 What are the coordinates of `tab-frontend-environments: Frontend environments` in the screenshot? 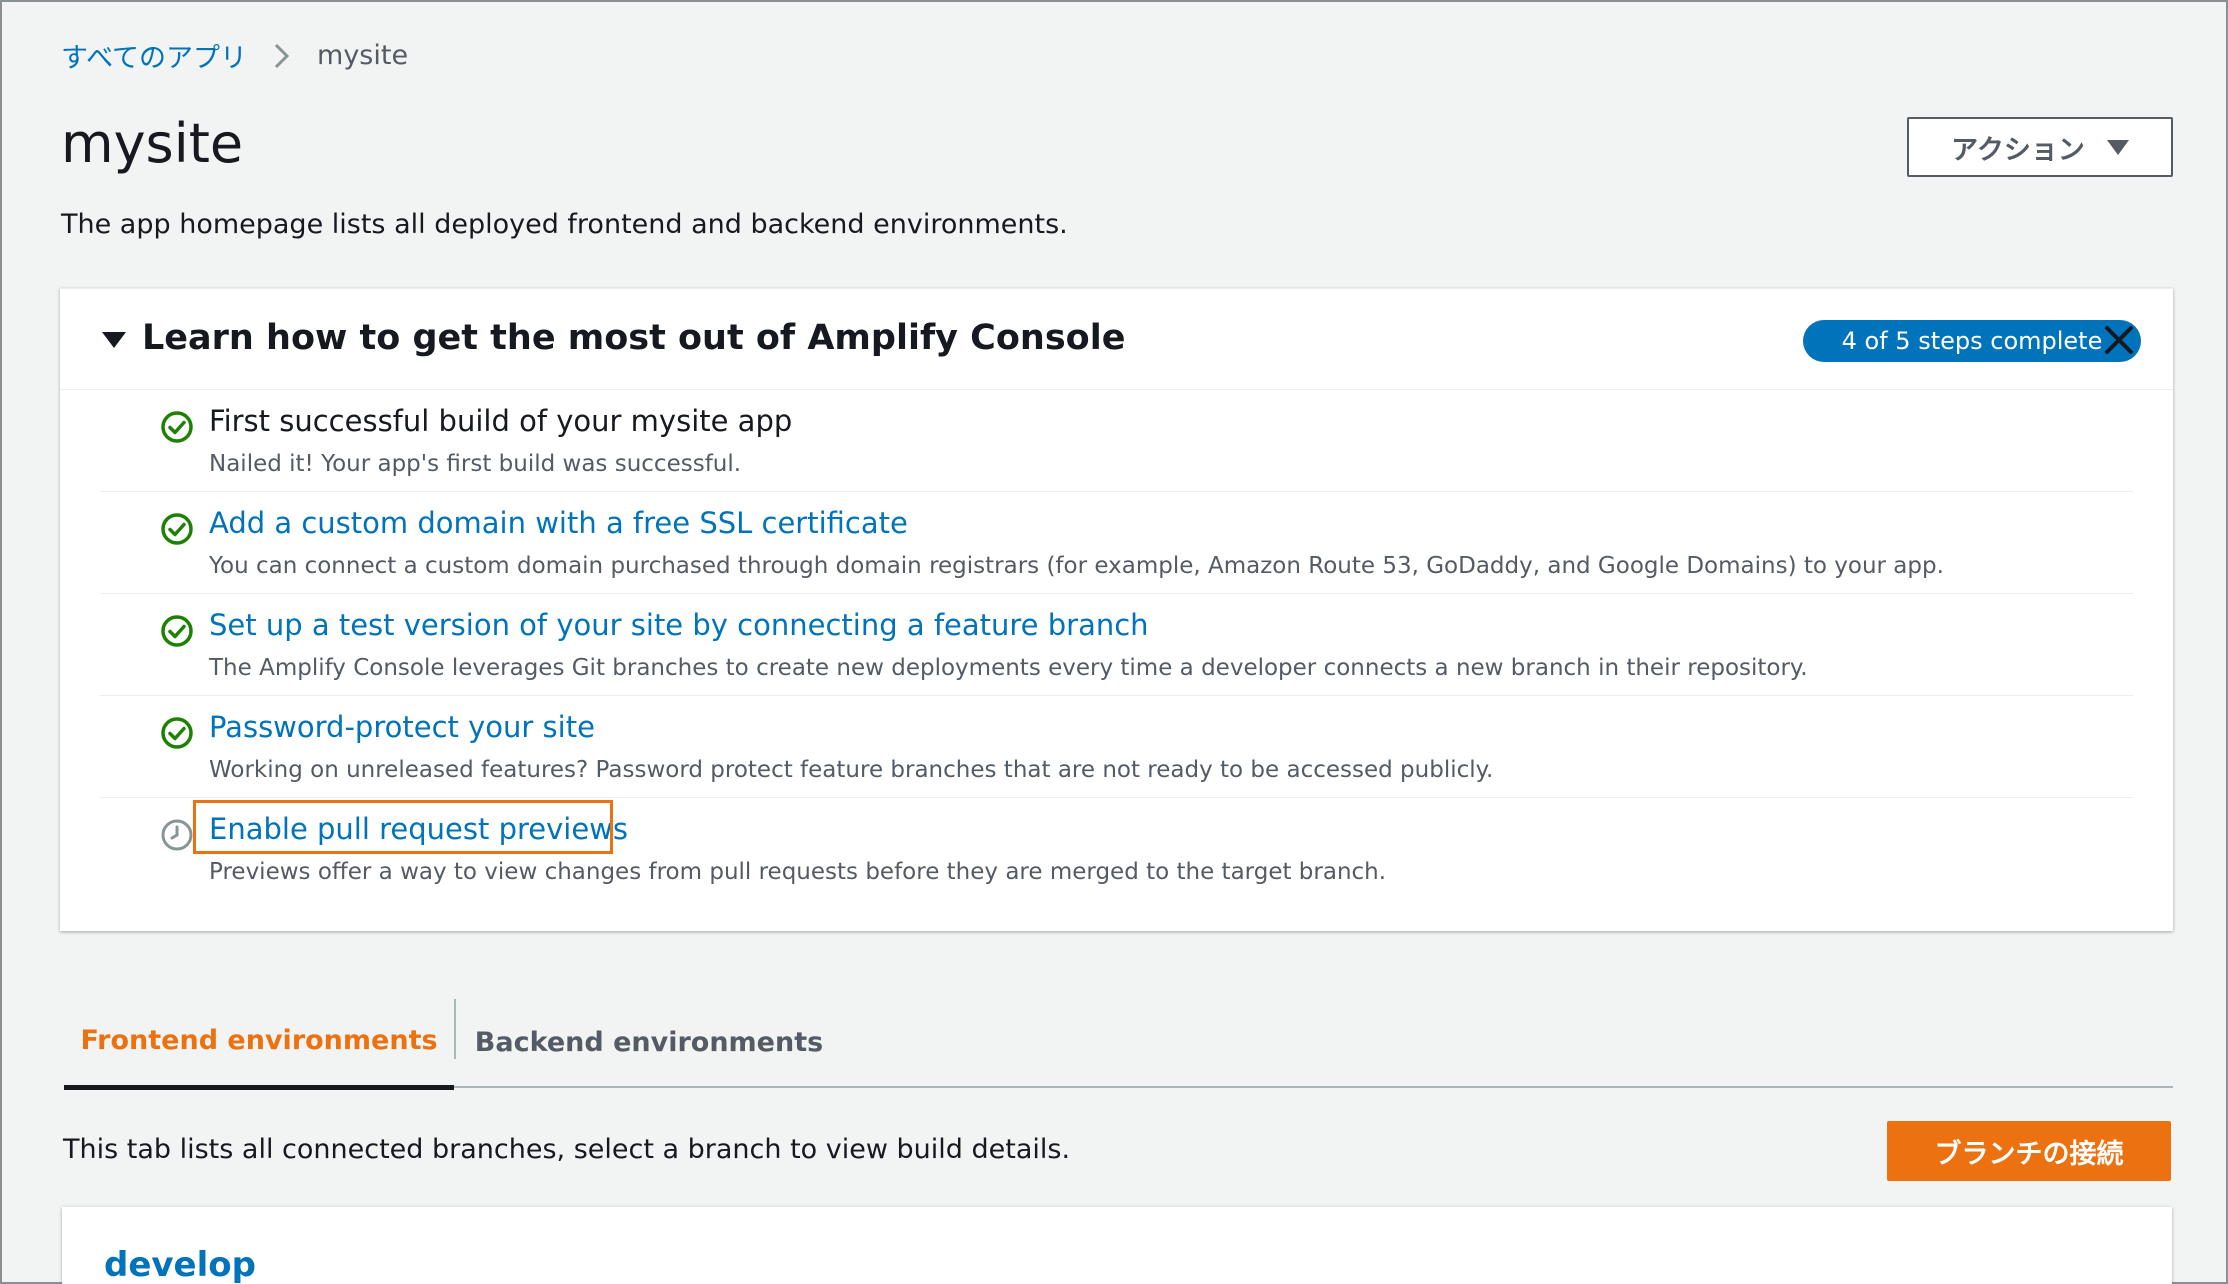 It's located at (259, 1043).